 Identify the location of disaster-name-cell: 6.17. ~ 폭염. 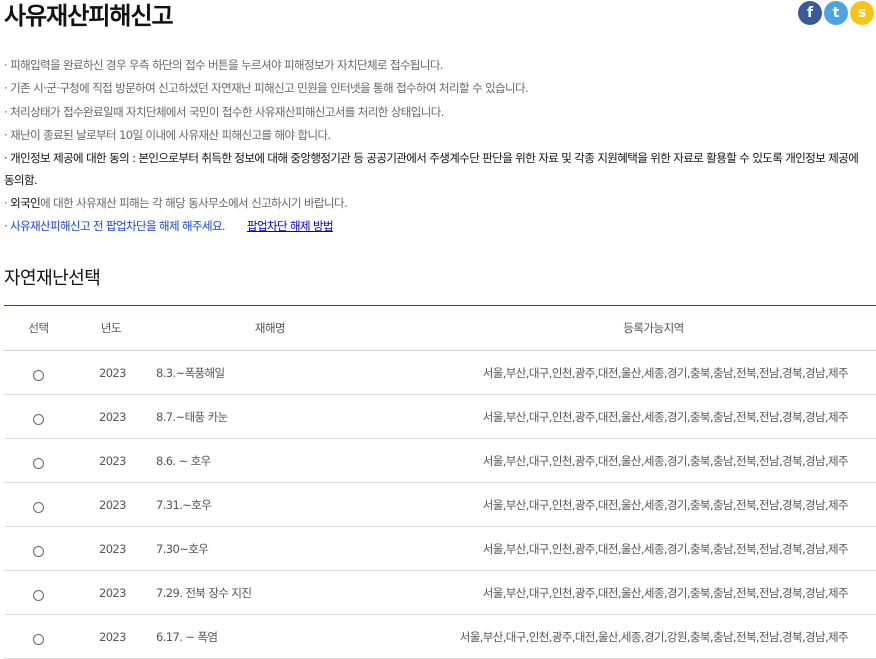
(270, 636).